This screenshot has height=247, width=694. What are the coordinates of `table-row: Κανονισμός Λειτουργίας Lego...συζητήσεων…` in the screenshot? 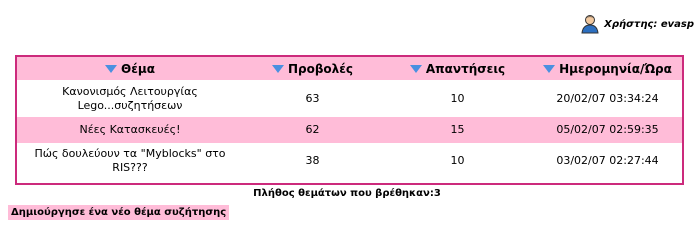 It's located at (349, 98).